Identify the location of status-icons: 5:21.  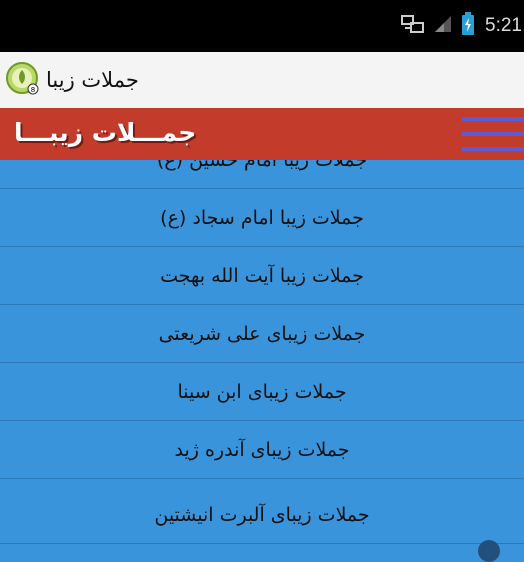
(462, 26).